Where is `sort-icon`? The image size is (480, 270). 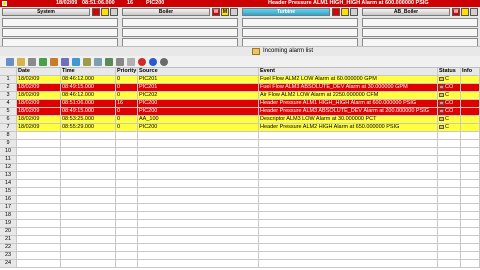
sort-icon is located at coordinates (65, 62).